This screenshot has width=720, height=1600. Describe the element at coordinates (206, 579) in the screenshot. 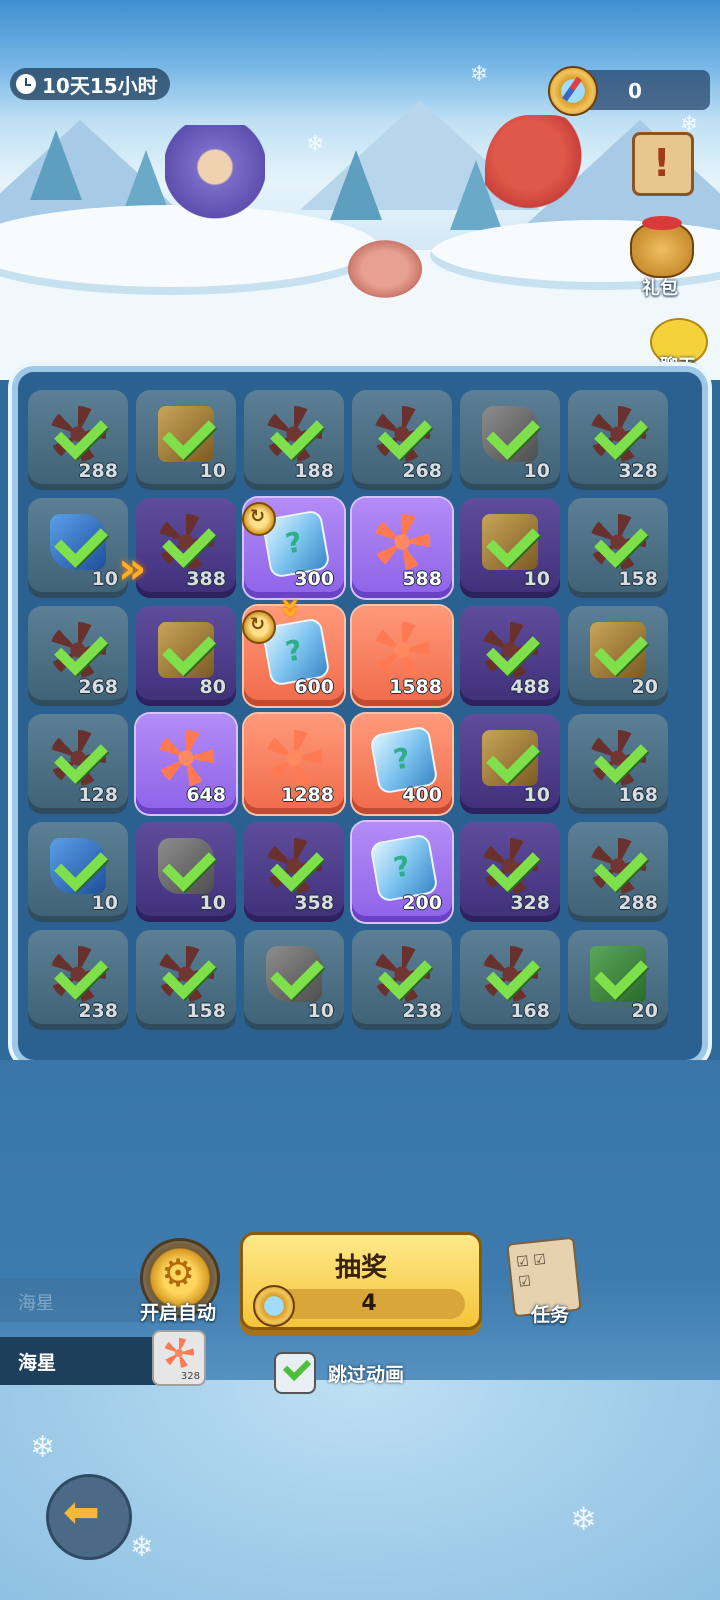

I see `tile-value: 388` at that location.